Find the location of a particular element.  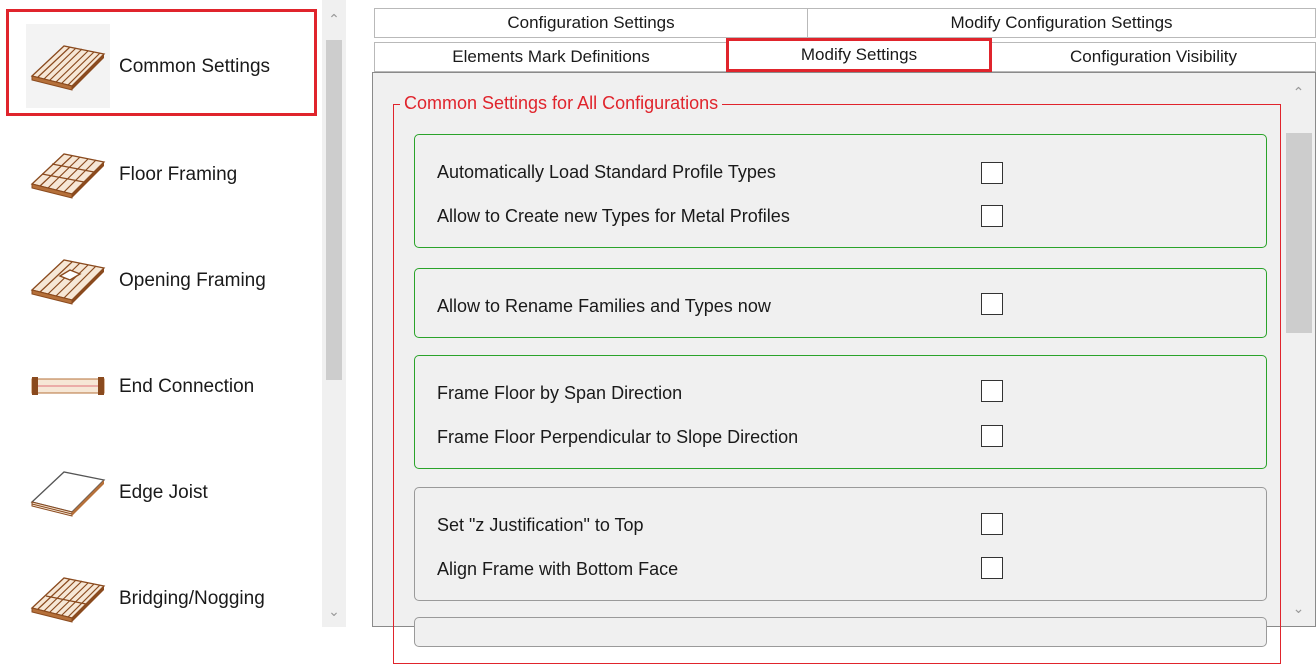

sidebar-item-label: Opening Framing is located at coordinates (192, 280).